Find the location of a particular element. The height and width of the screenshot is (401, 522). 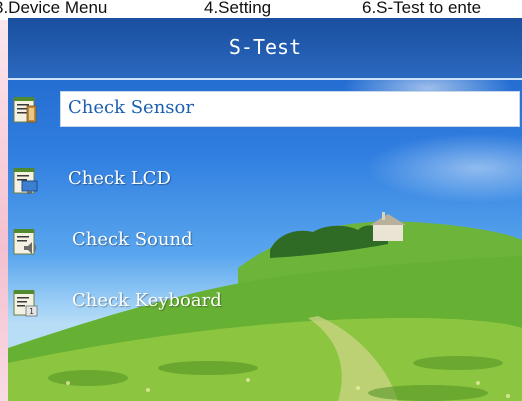

notepad-speaker-icon is located at coordinates (25, 242).